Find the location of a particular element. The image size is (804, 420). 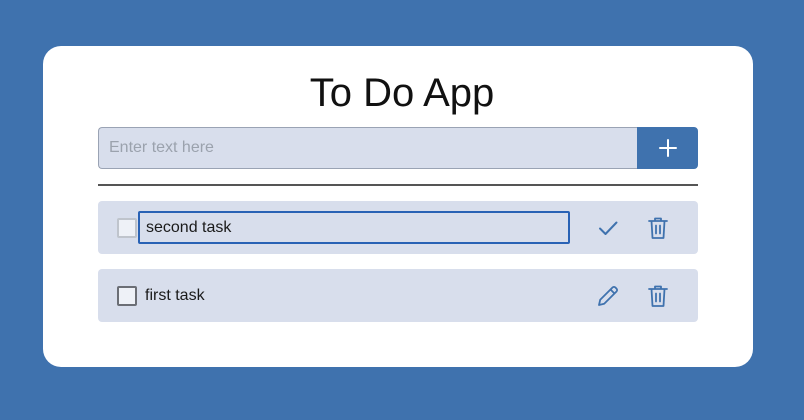

new-task-input is located at coordinates (368, 148).